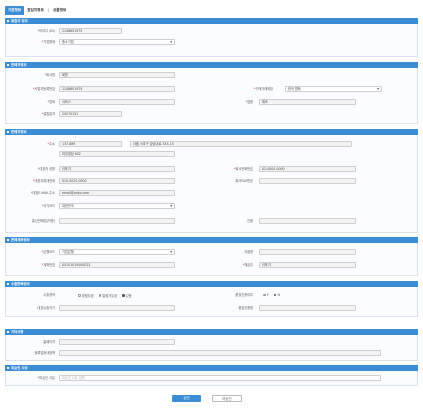  Describe the element at coordinates (19, 21) in the screenshot. I see `section-title: 회원자 정보` at that location.